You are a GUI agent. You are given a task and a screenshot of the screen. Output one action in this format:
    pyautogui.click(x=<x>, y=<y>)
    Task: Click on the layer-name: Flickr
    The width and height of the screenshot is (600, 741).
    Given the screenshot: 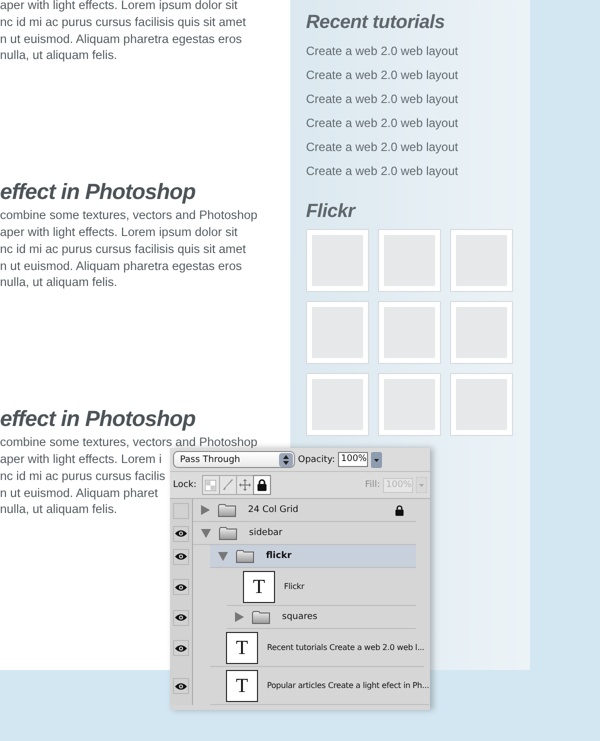 What is the action you would take?
    pyautogui.click(x=294, y=586)
    